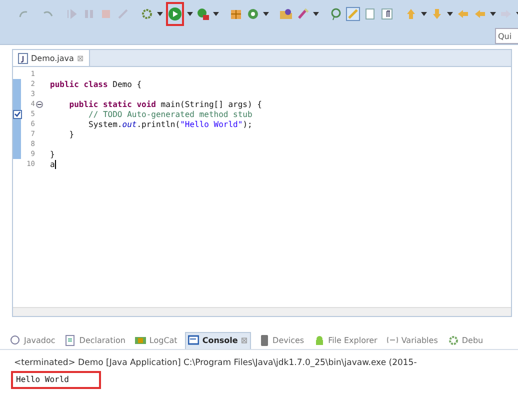 This screenshot has height=403, width=518. What do you see at coordinates (412, 340) in the screenshot?
I see `view-tab: Variables` at bounding box center [412, 340].